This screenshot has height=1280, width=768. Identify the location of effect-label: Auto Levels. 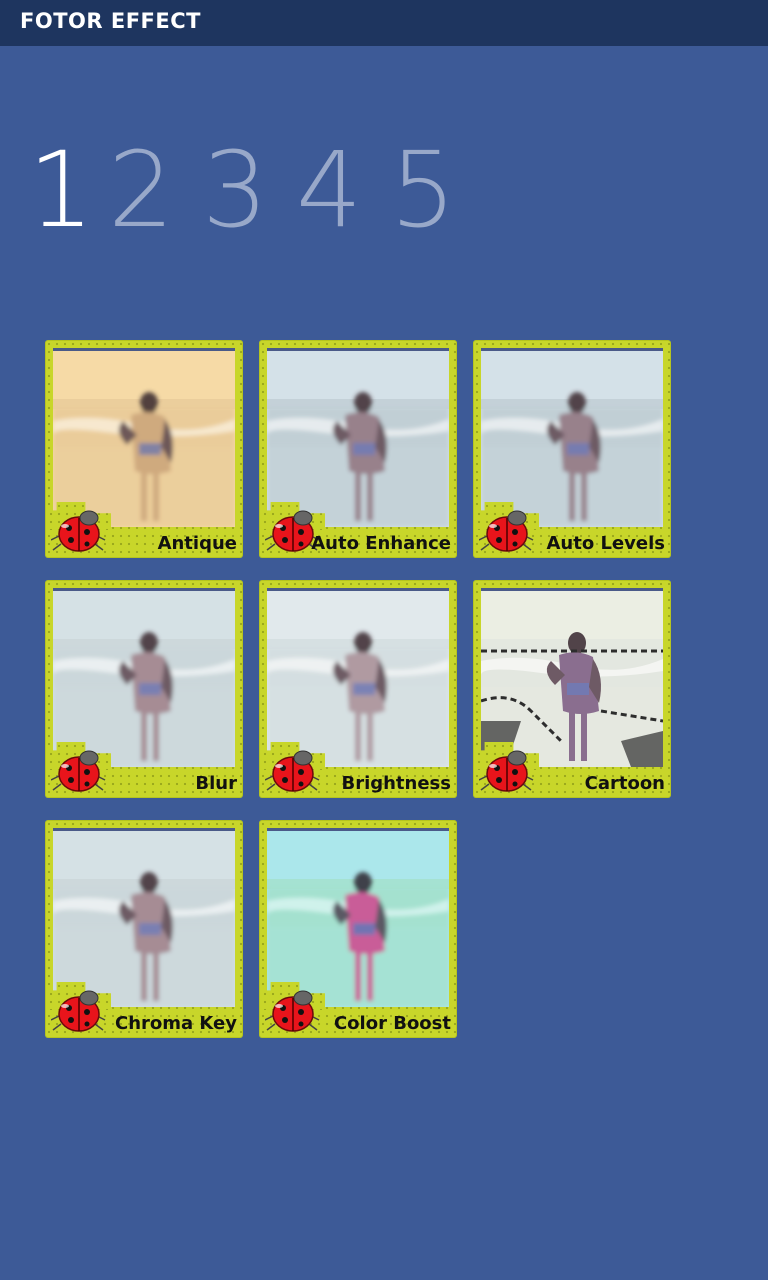
(606, 543).